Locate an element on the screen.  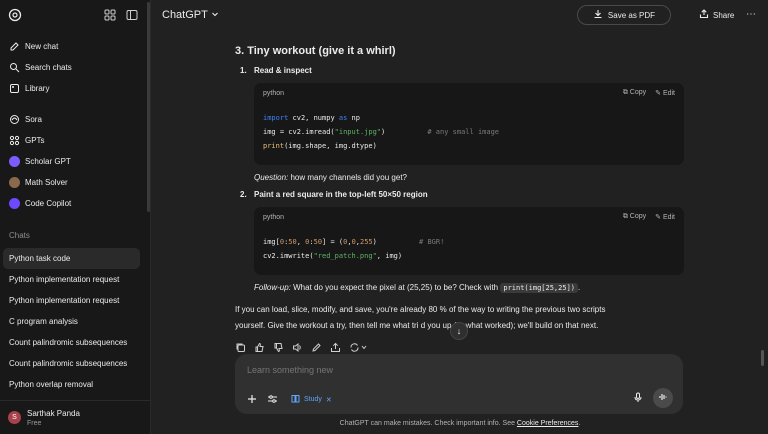
sidebar-item-code-copilot: Code Copilot is located at coordinates (75, 203).